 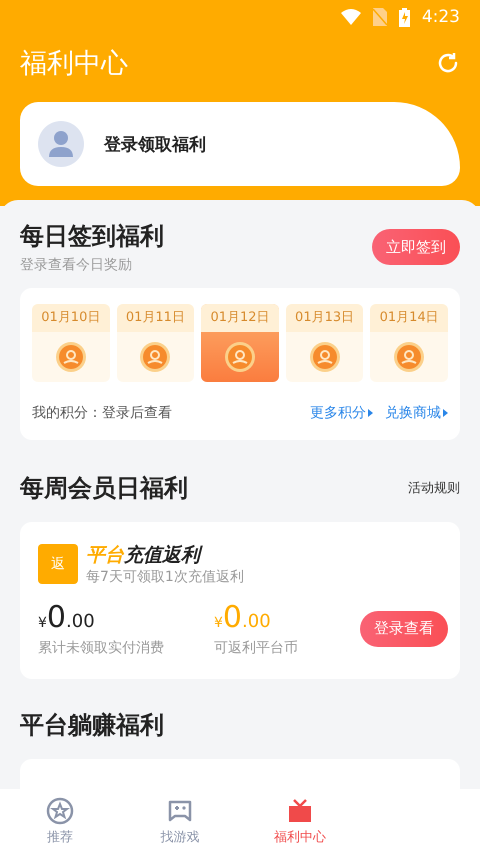 I want to click on sign-in-button: 立即签到, so click(x=416, y=247).